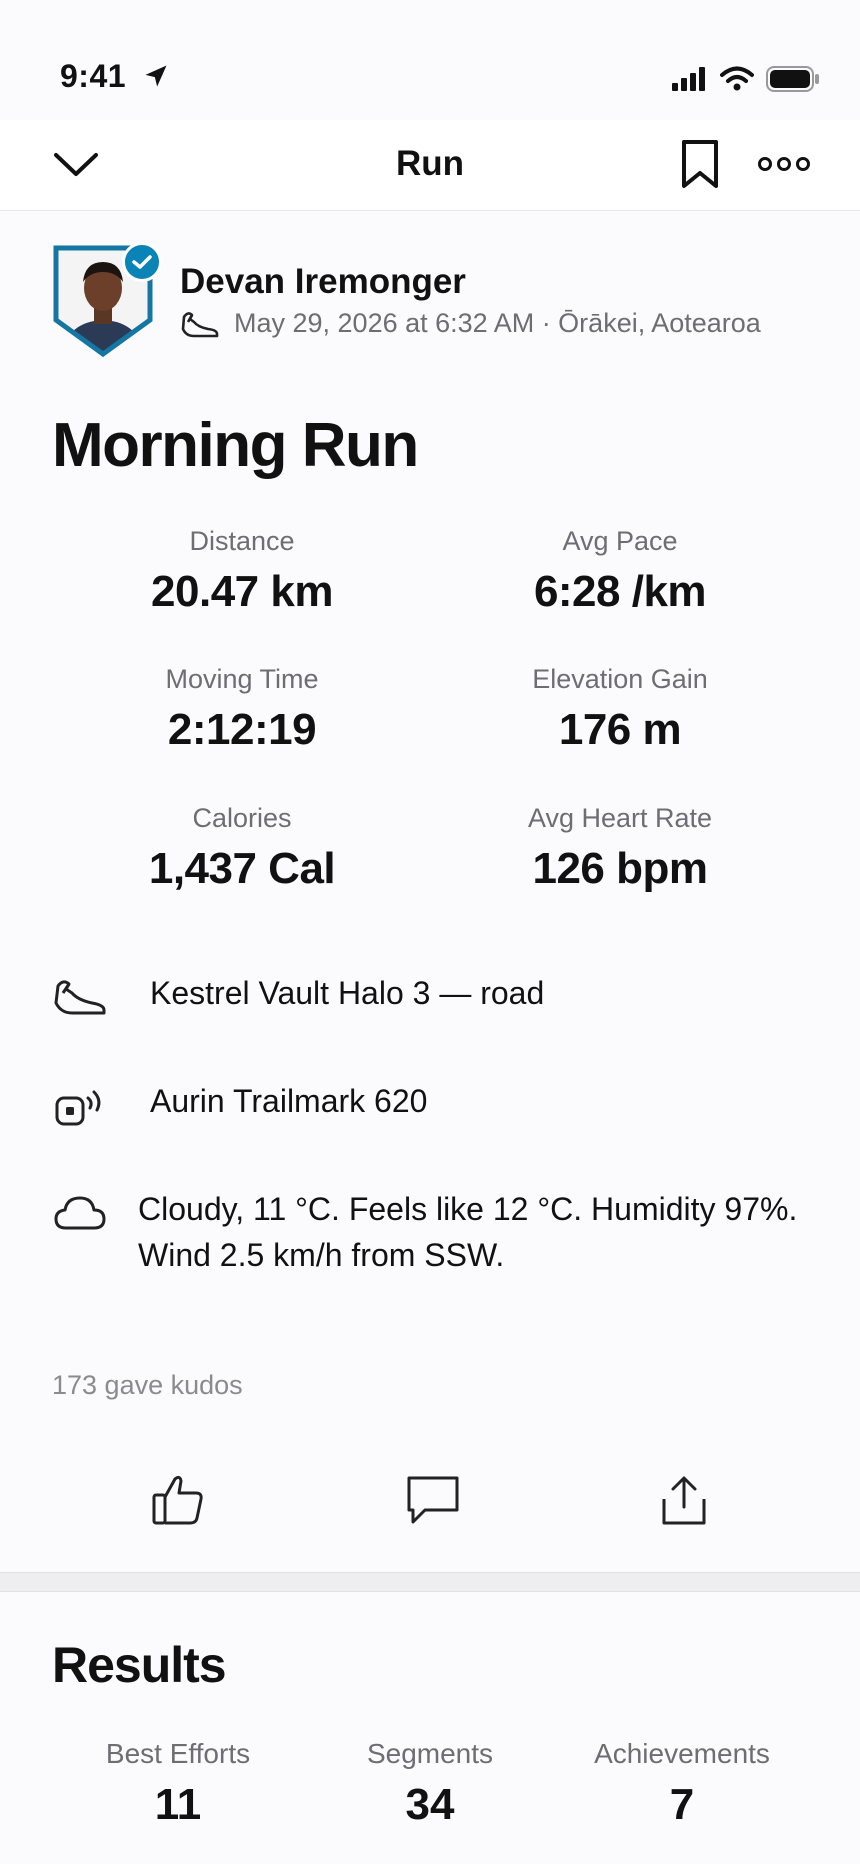  Describe the element at coordinates (80, 1213) in the screenshot. I see `cloud-icon` at that location.